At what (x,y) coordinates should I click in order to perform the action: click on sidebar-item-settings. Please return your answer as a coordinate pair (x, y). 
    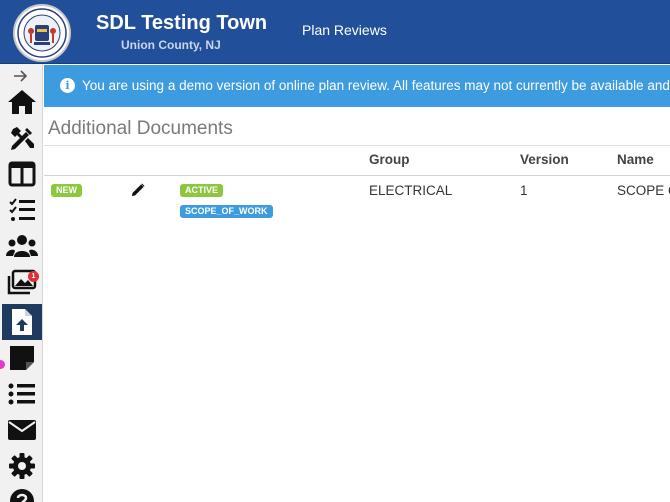
    Looking at the image, I should click on (22, 466).